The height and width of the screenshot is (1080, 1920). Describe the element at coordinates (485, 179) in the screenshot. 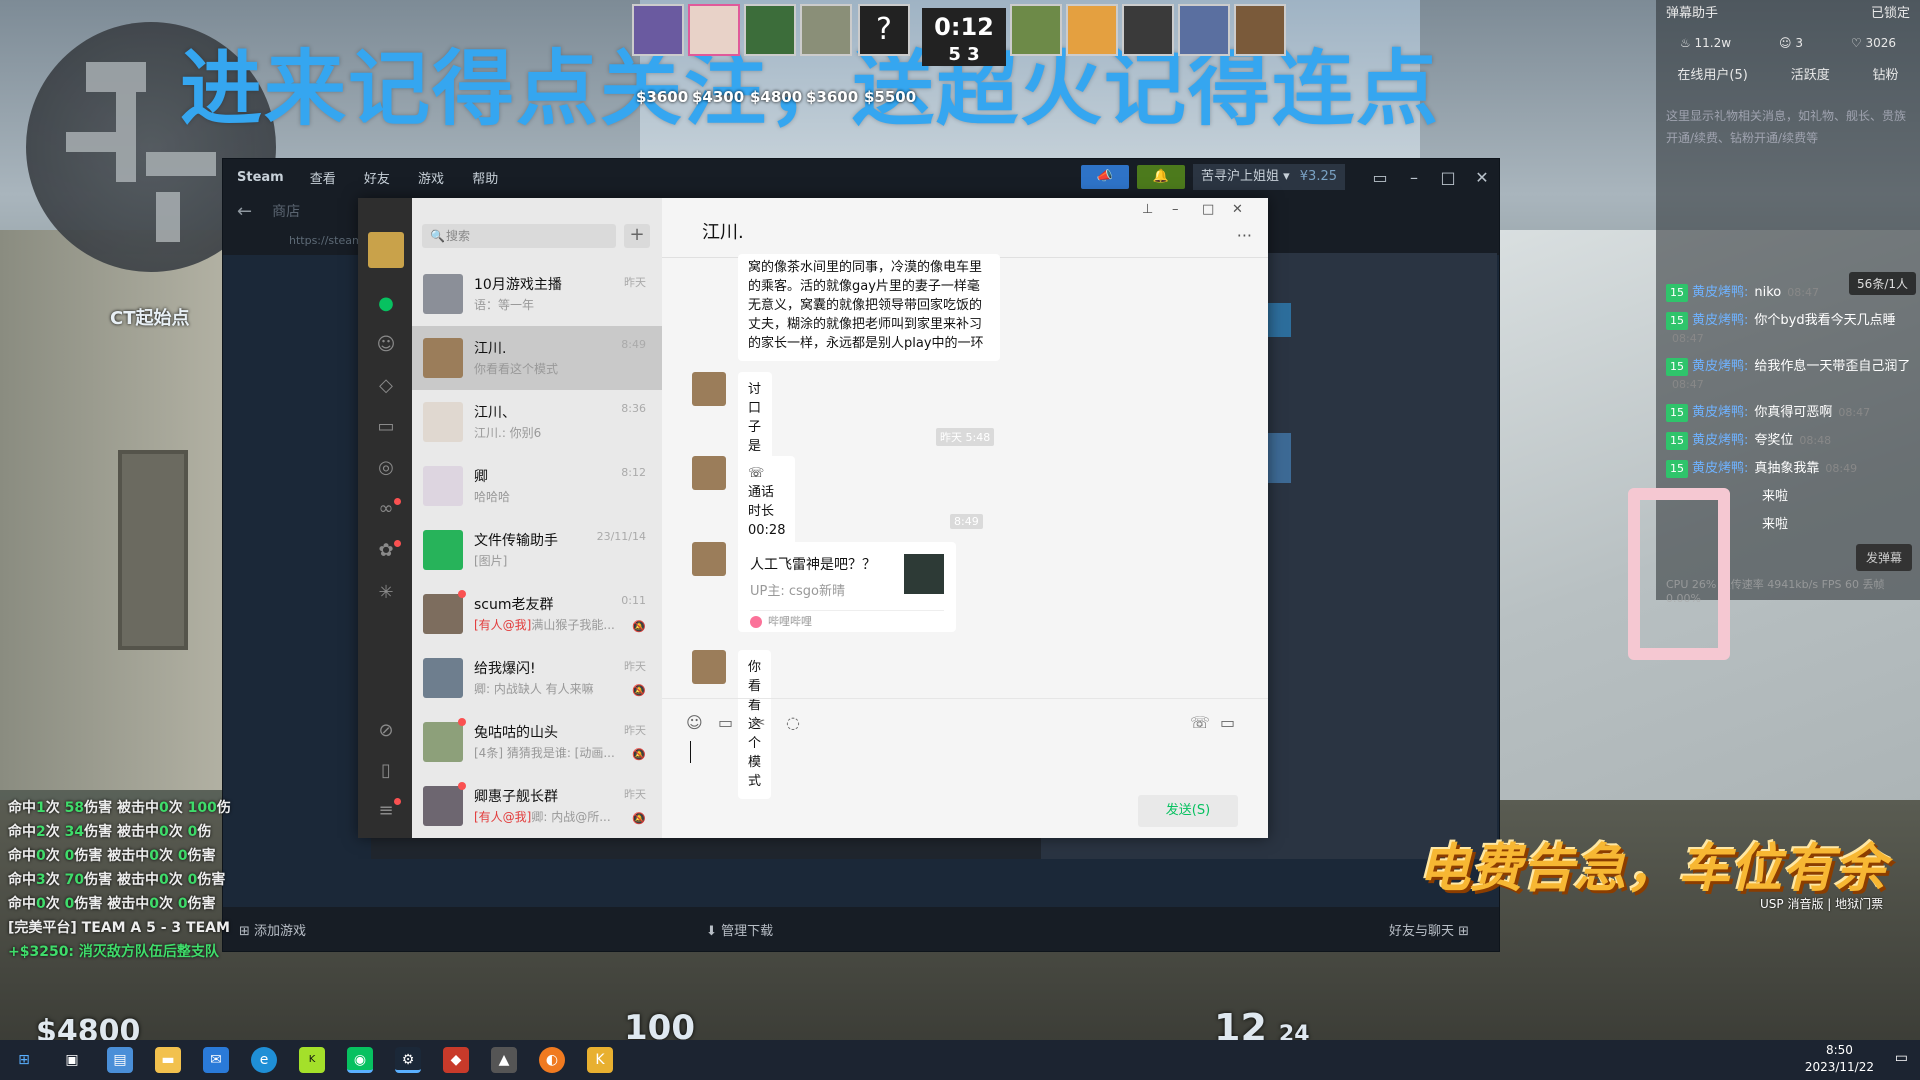

I see `steam-menu-help: 帮助` at that location.